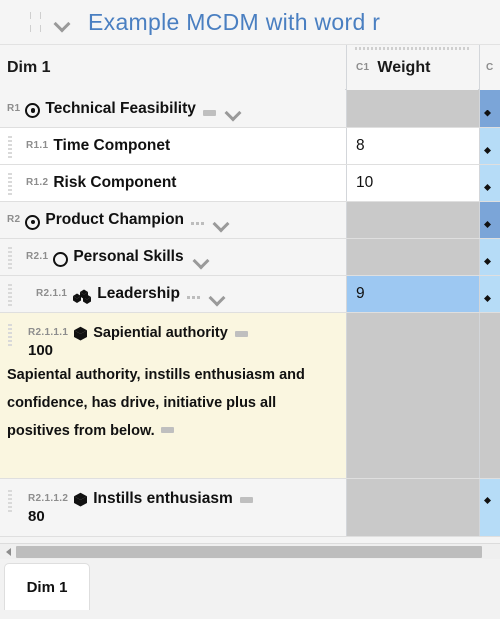 Image resolution: width=500 pixels, height=619 pixels. Describe the element at coordinates (404, 67) in the screenshot. I see `column-header-weight-label: Weight` at that location.